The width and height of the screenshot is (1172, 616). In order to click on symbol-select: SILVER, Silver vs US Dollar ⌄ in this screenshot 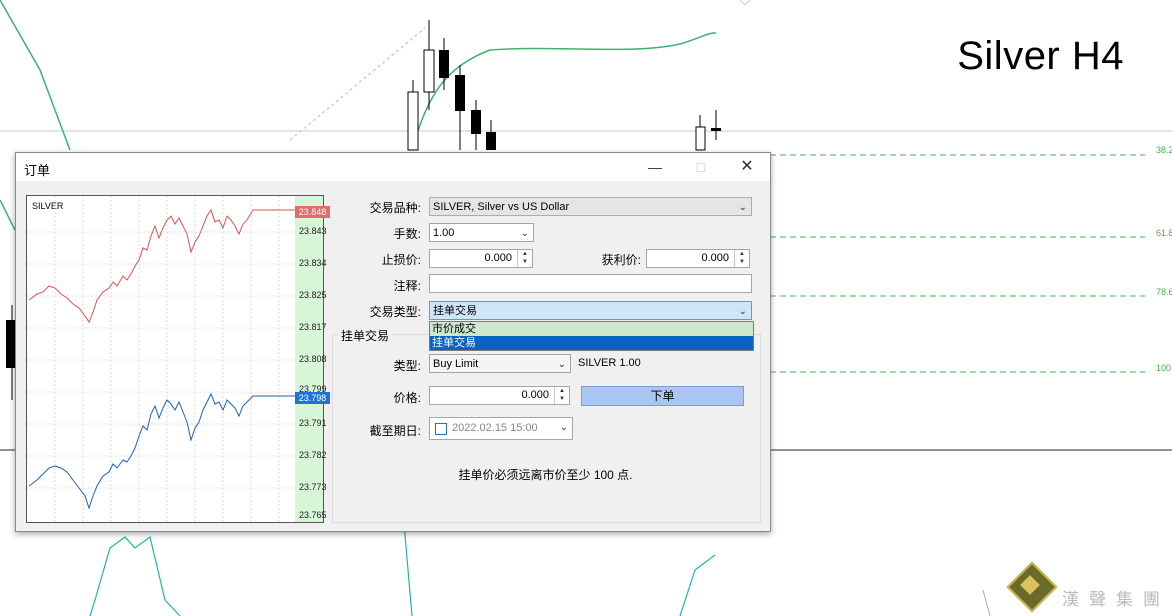, I will do `click(590, 206)`.